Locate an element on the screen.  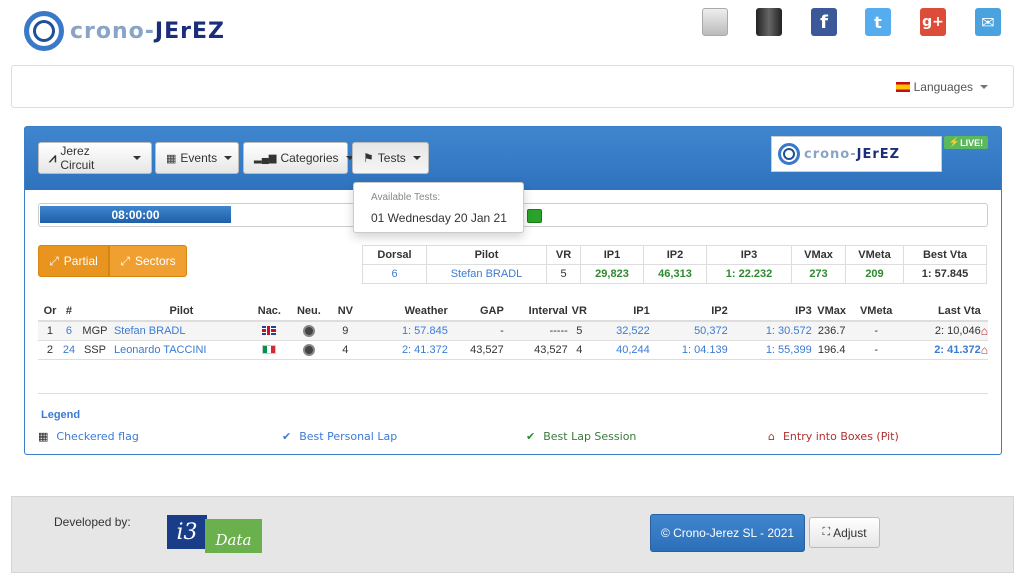
tests-menu-header: Available Tests: is located at coordinates (406, 197).